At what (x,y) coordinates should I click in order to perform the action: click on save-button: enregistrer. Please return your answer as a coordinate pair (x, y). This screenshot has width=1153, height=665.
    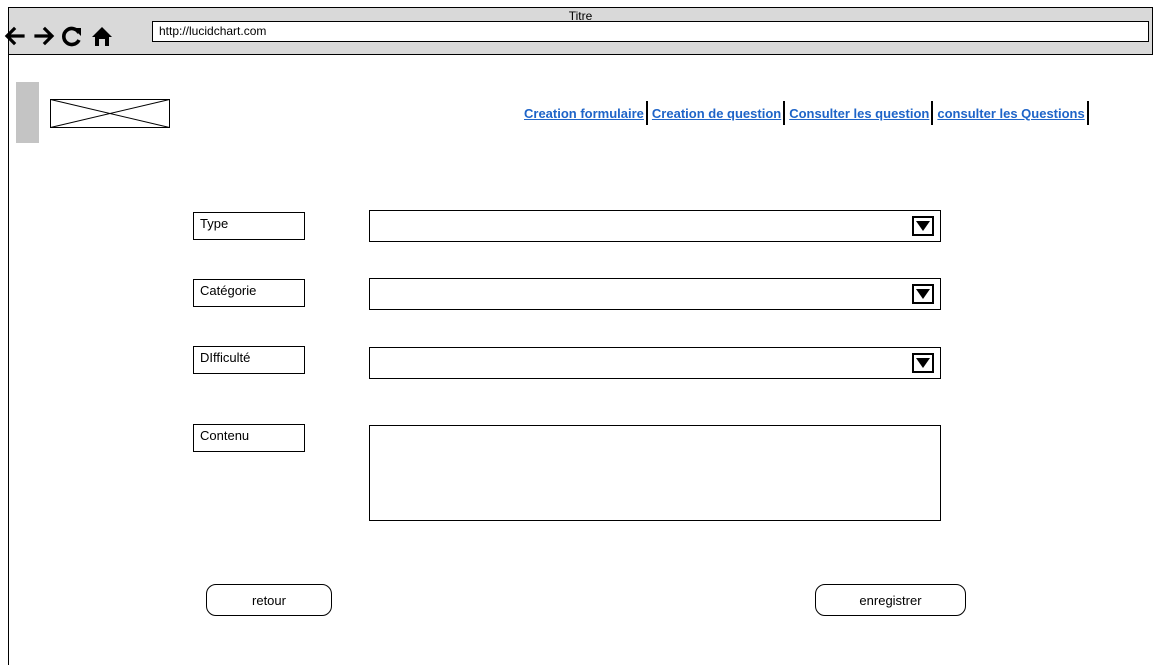
    Looking at the image, I should click on (890, 600).